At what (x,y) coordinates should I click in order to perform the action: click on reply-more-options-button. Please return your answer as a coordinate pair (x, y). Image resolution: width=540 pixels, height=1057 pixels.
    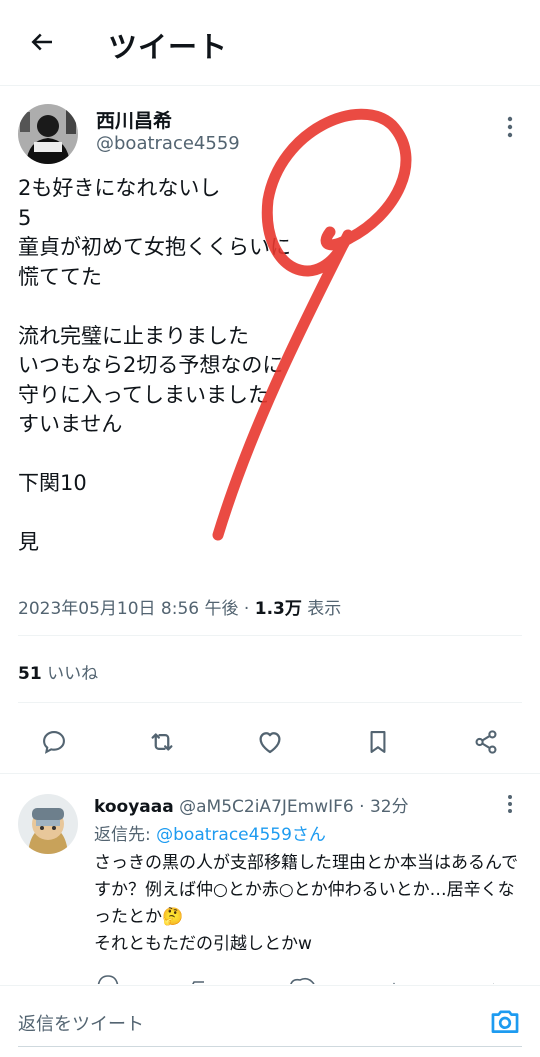
    Looking at the image, I should click on (510, 804).